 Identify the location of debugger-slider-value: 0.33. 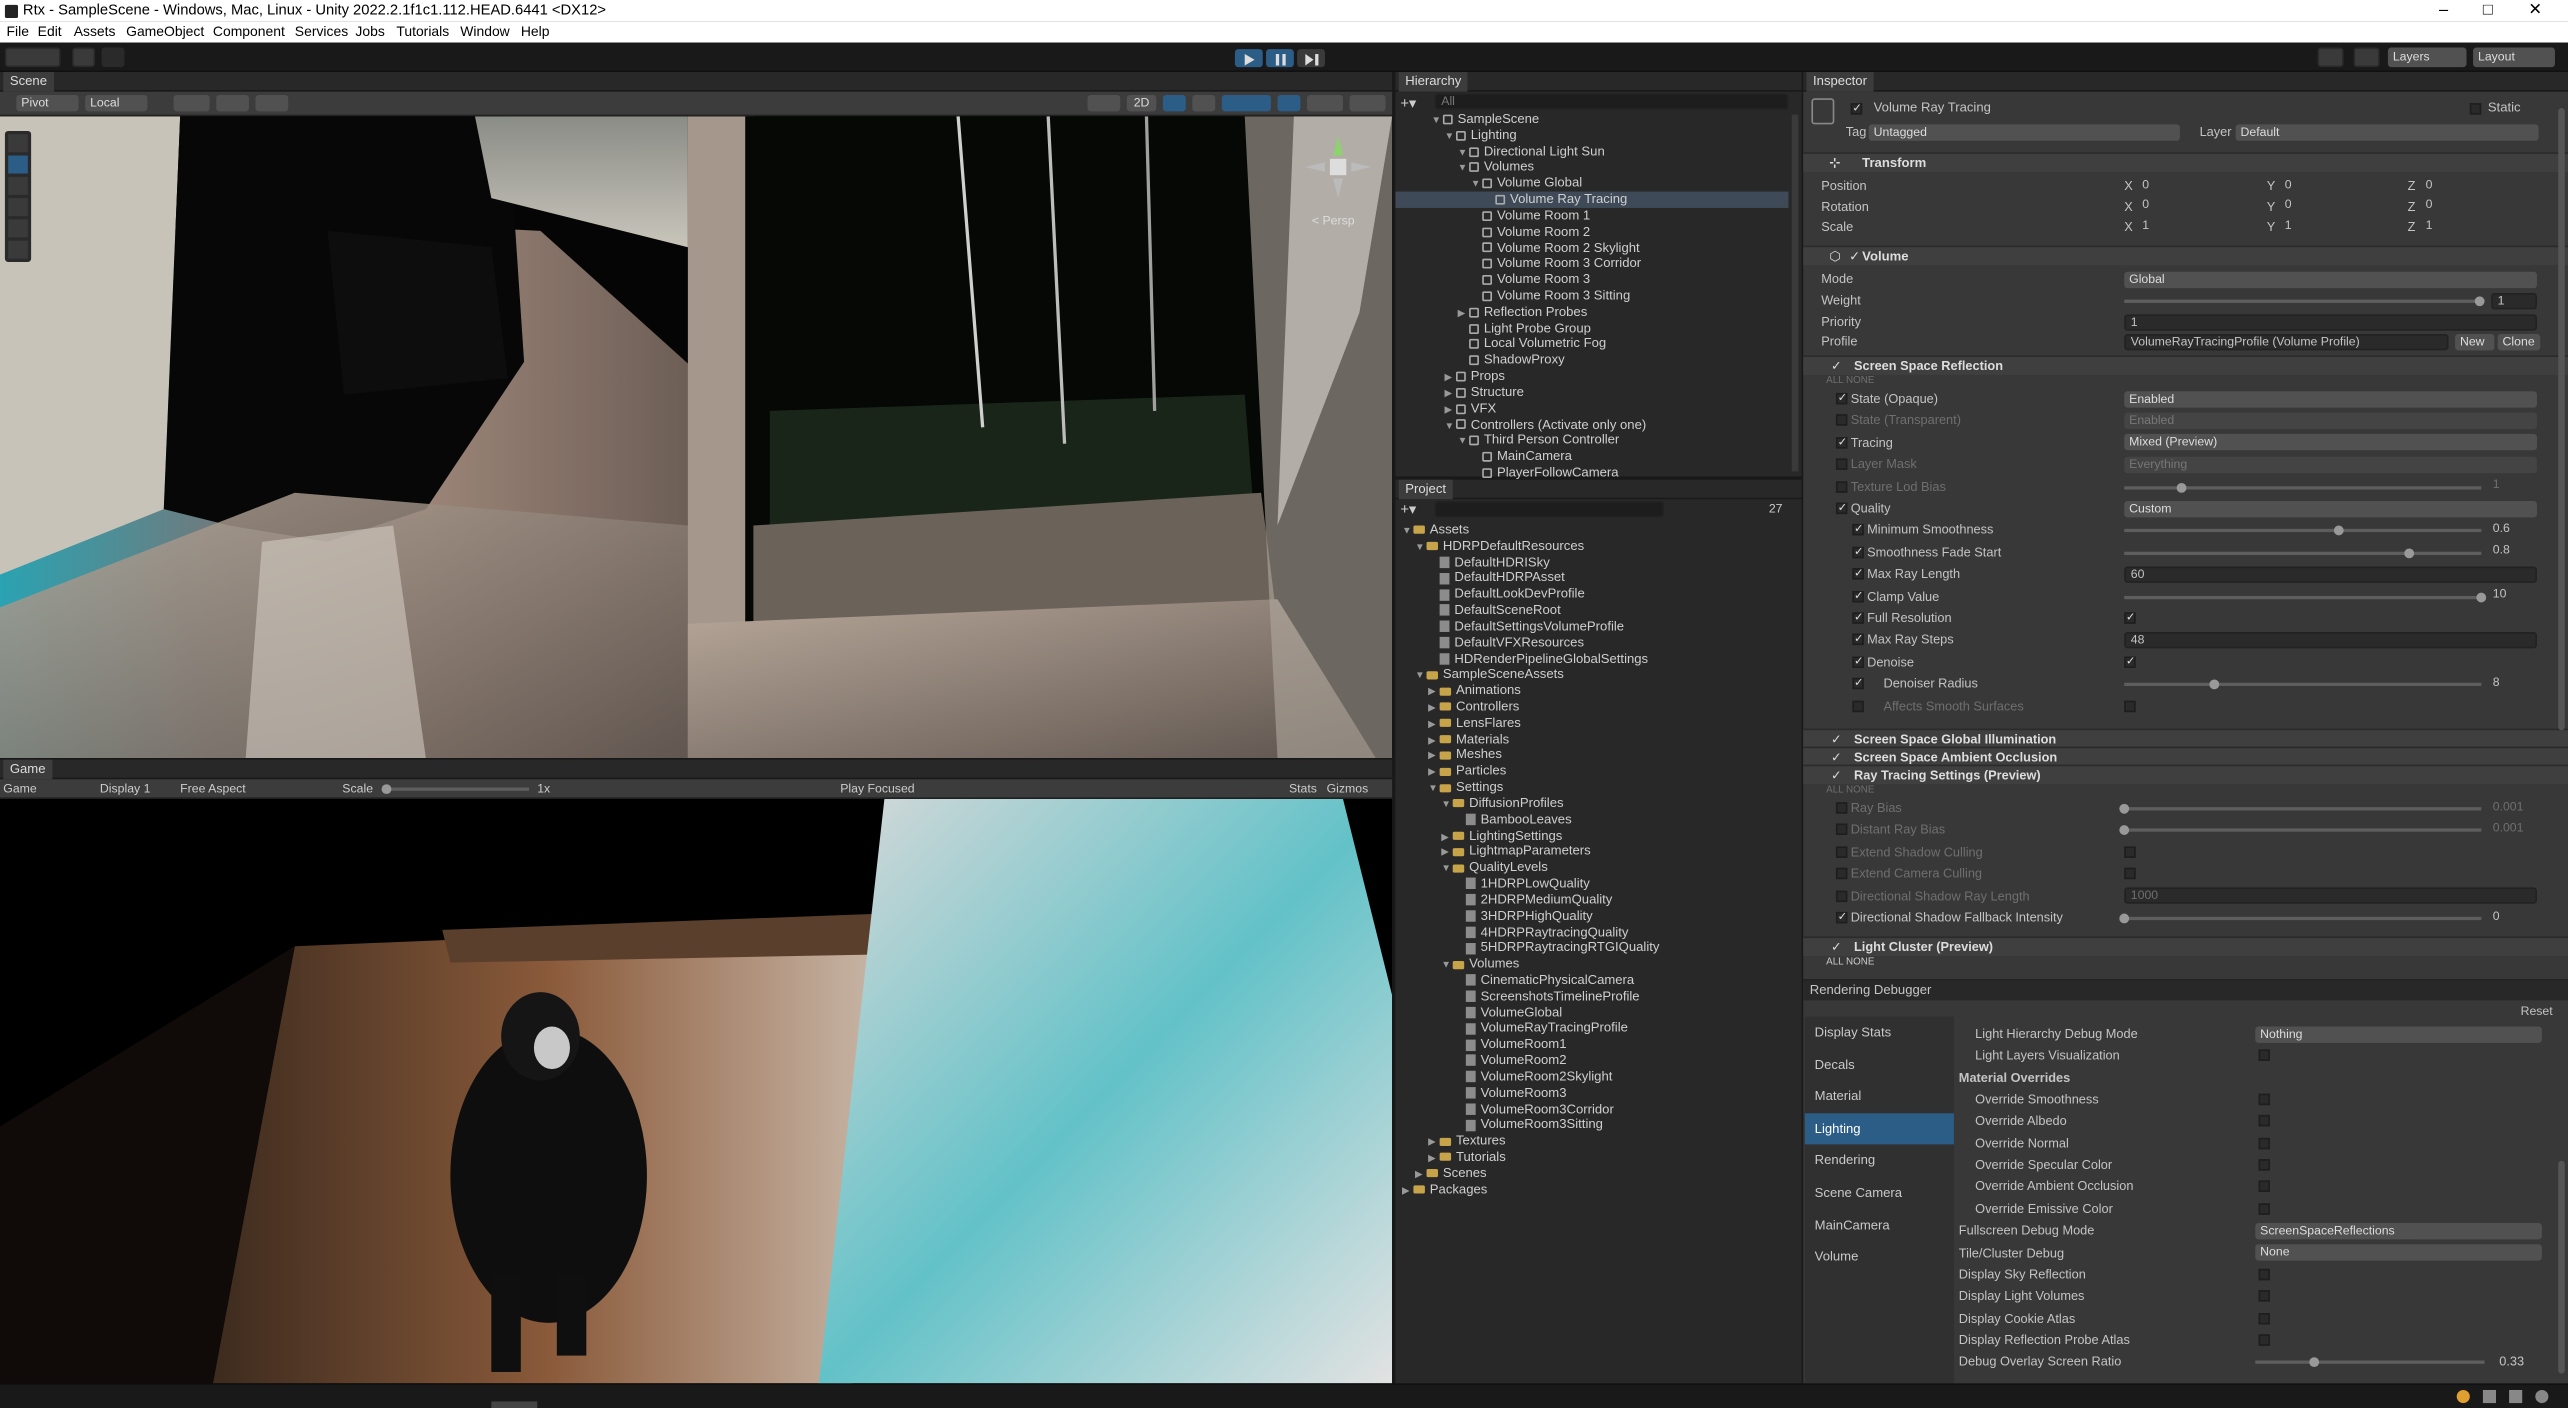
(2511, 1361).